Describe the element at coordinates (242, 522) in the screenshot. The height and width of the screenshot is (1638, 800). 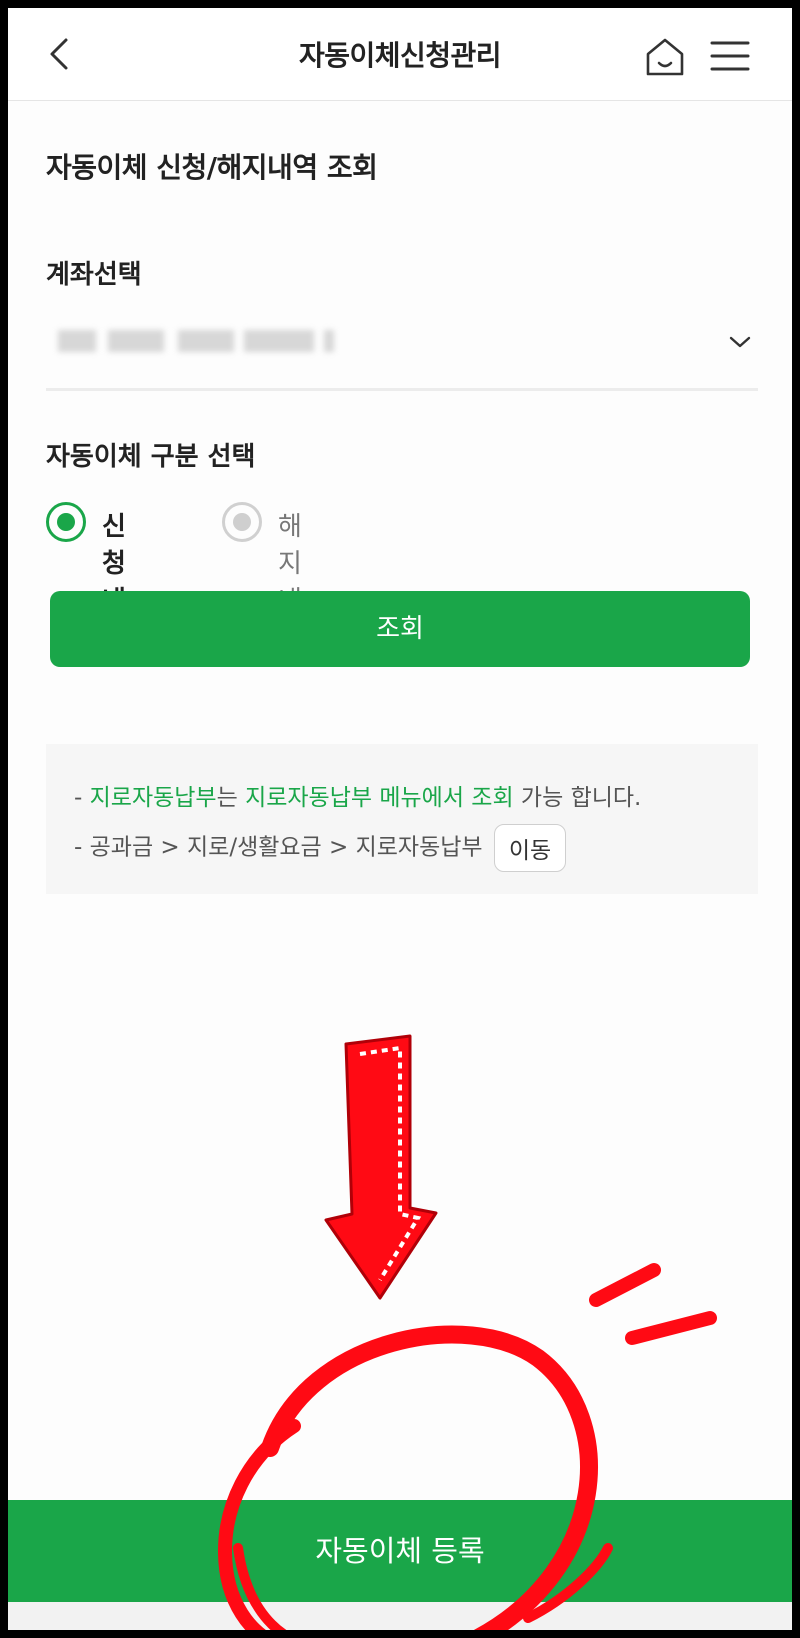
I see `radio-cancelled` at that location.